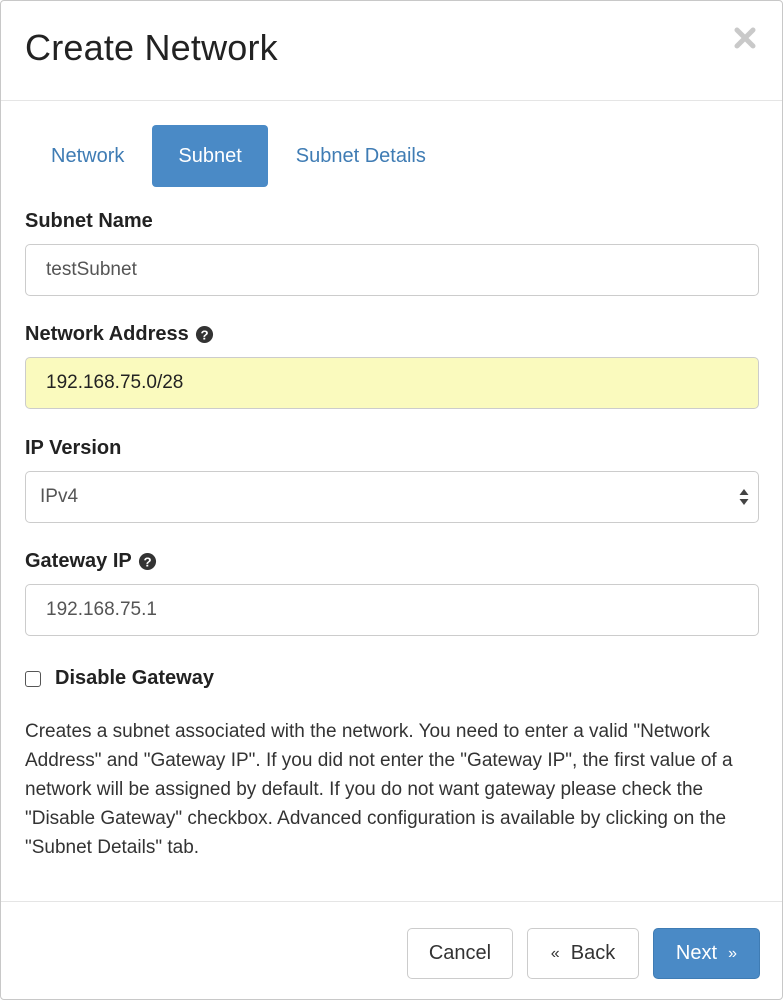 The width and height of the screenshot is (783, 1001). Describe the element at coordinates (460, 953) in the screenshot. I see `cancel-button: Cancel` at that location.